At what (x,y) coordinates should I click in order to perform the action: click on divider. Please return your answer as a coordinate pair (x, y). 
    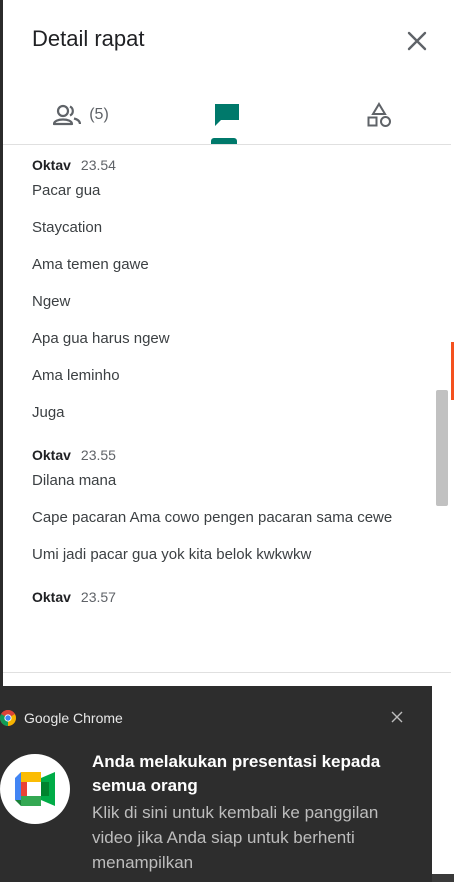
    Looking at the image, I should click on (227, 672).